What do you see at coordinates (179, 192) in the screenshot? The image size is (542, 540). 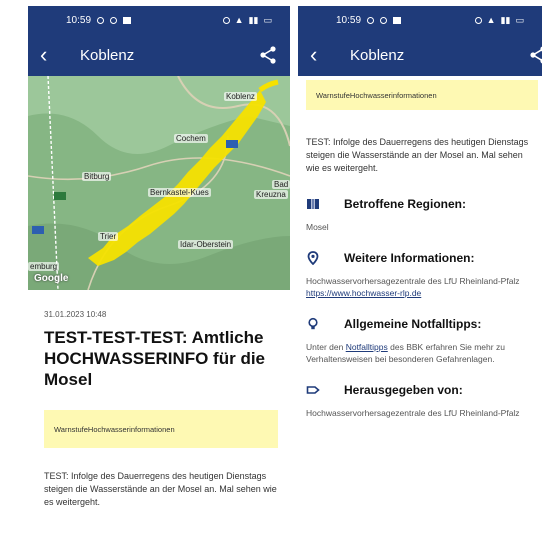 I see `map-label-bernkastel: Bernkastel-Kues` at bounding box center [179, 192].